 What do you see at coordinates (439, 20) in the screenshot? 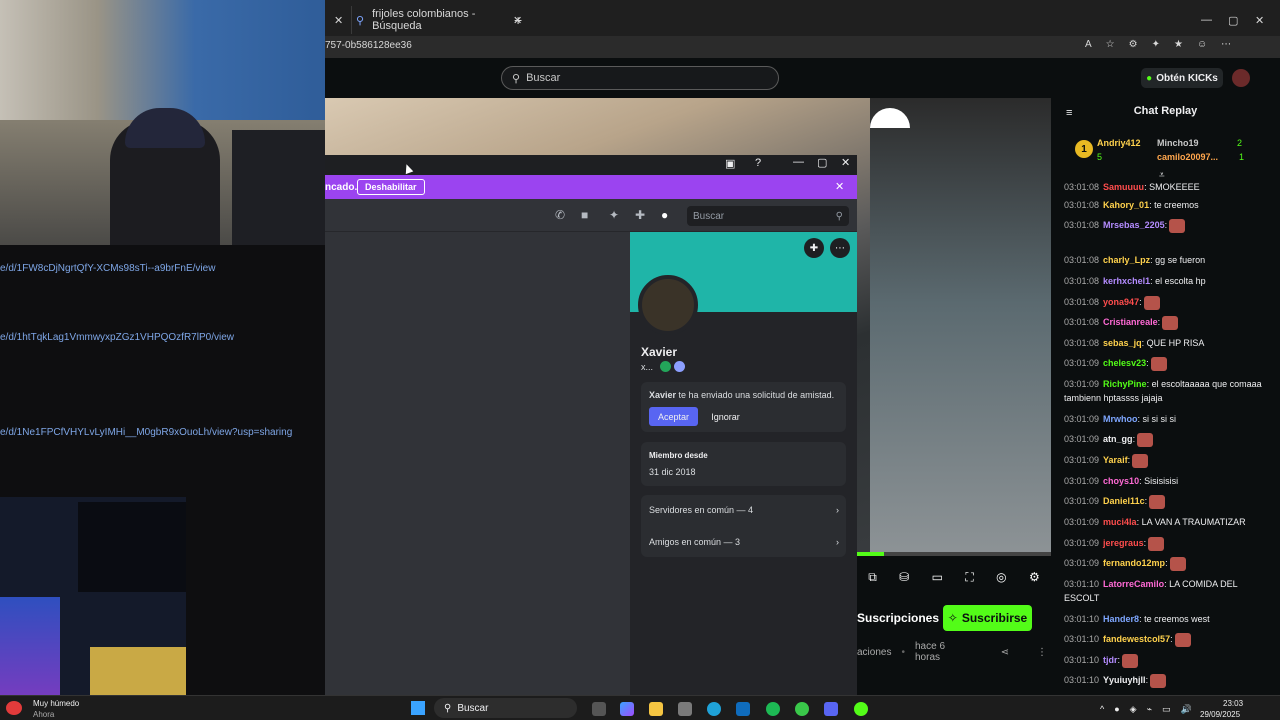
I see `browser-tab: ⚲ frijoles colombianos - Búsqueda` at bounding box center [439, 20].